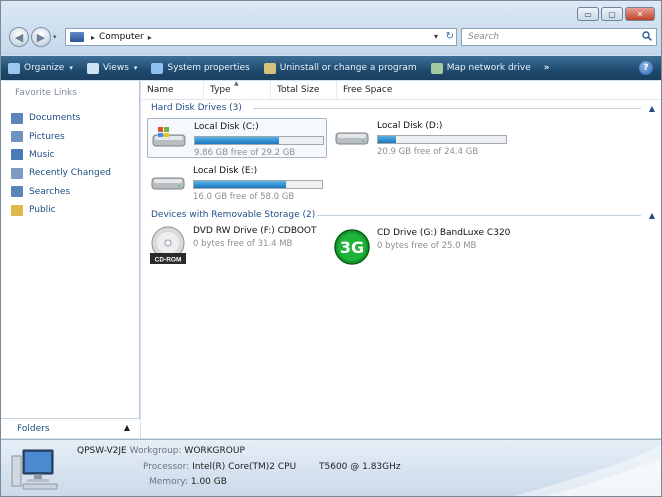  I want to click on window-controls: ▭ ▢ ✕, so click(616, 14).